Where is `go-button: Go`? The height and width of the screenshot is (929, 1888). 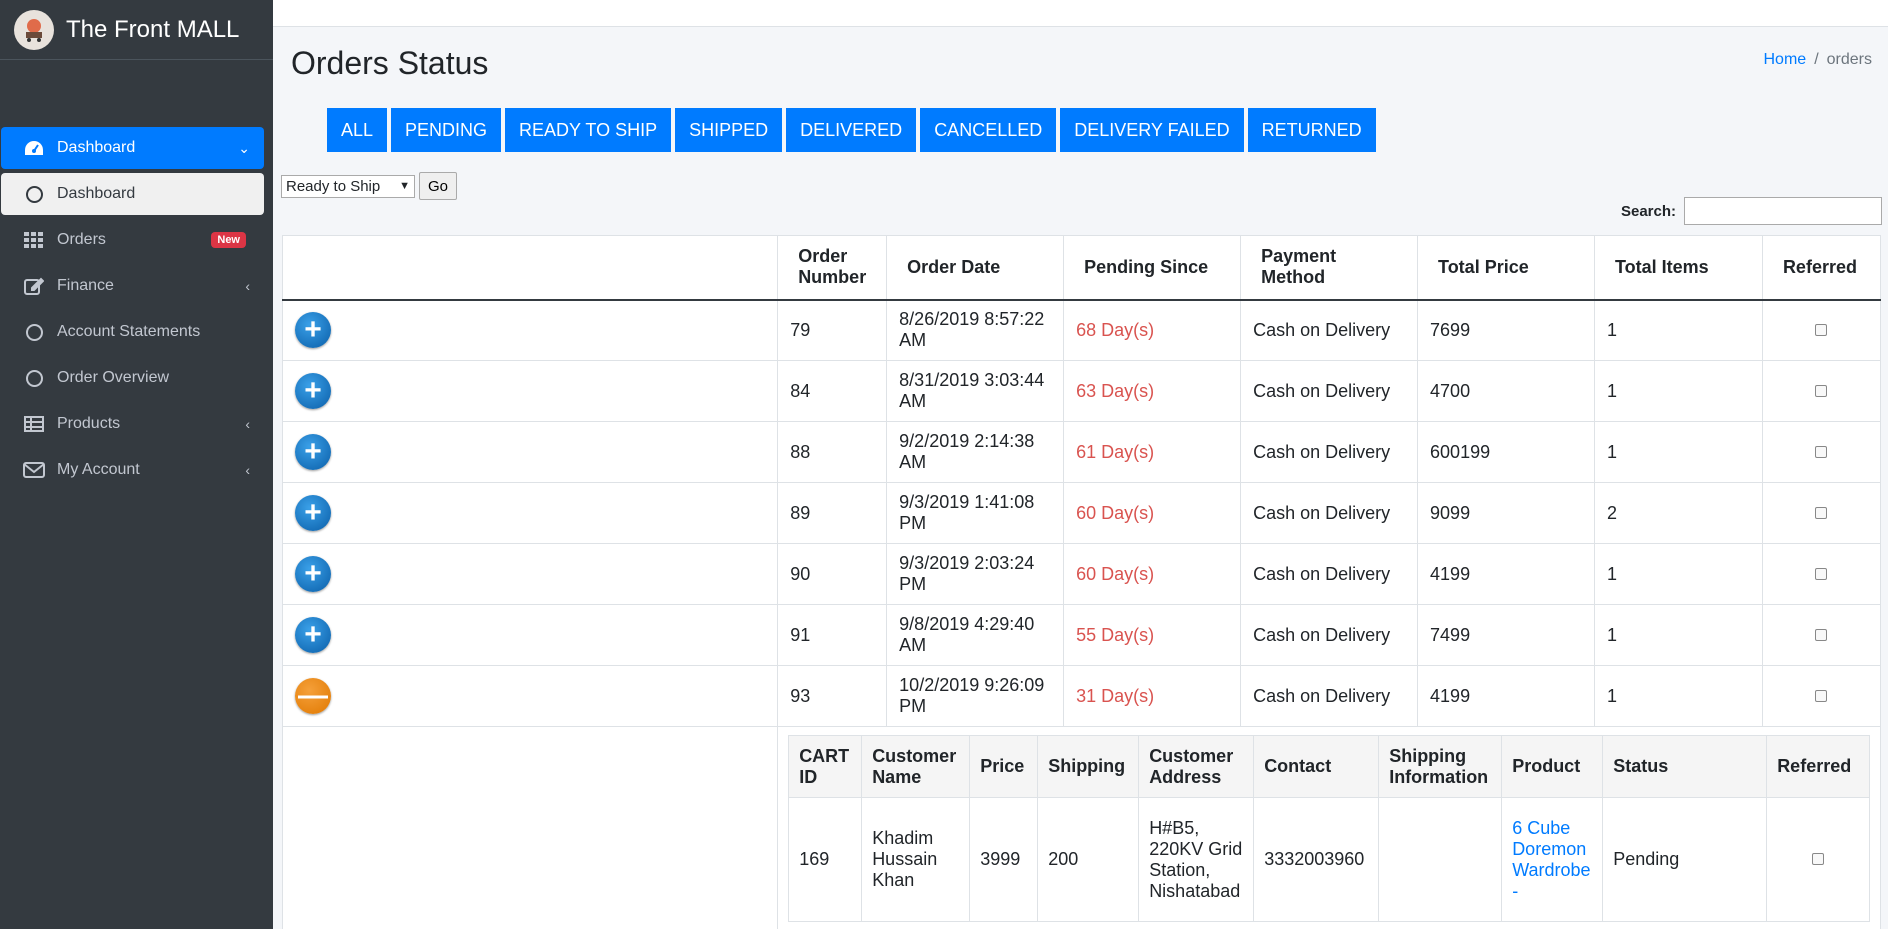
go-button: Go is located at coordinates (438, 186).